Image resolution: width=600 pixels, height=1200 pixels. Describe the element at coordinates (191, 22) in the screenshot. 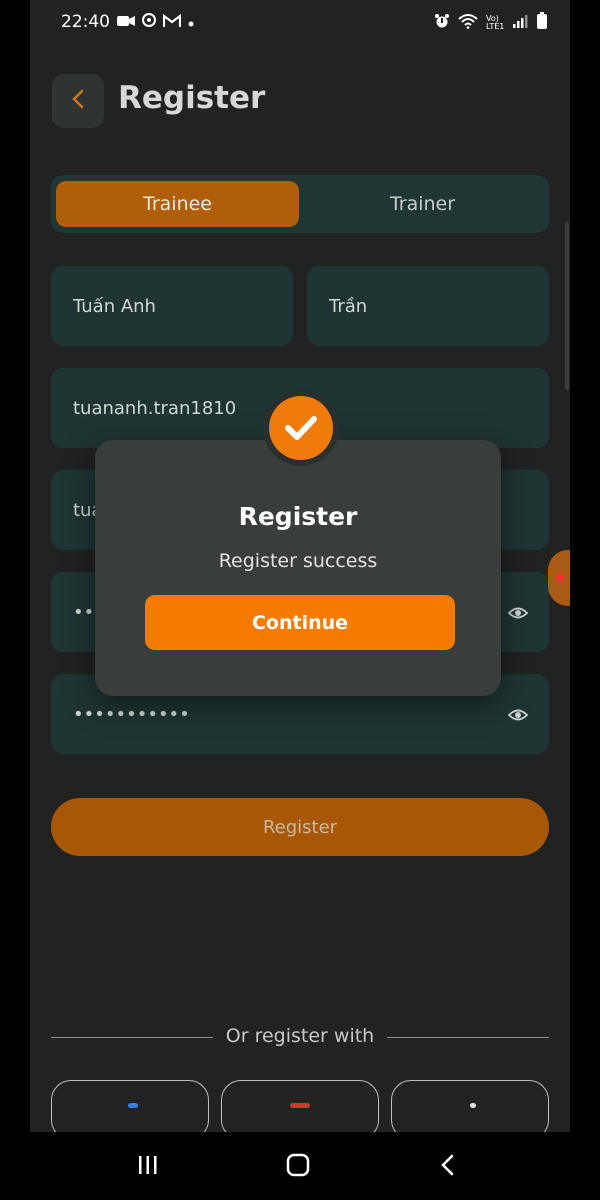

I see `more-notifications-dot-icon` at that location.